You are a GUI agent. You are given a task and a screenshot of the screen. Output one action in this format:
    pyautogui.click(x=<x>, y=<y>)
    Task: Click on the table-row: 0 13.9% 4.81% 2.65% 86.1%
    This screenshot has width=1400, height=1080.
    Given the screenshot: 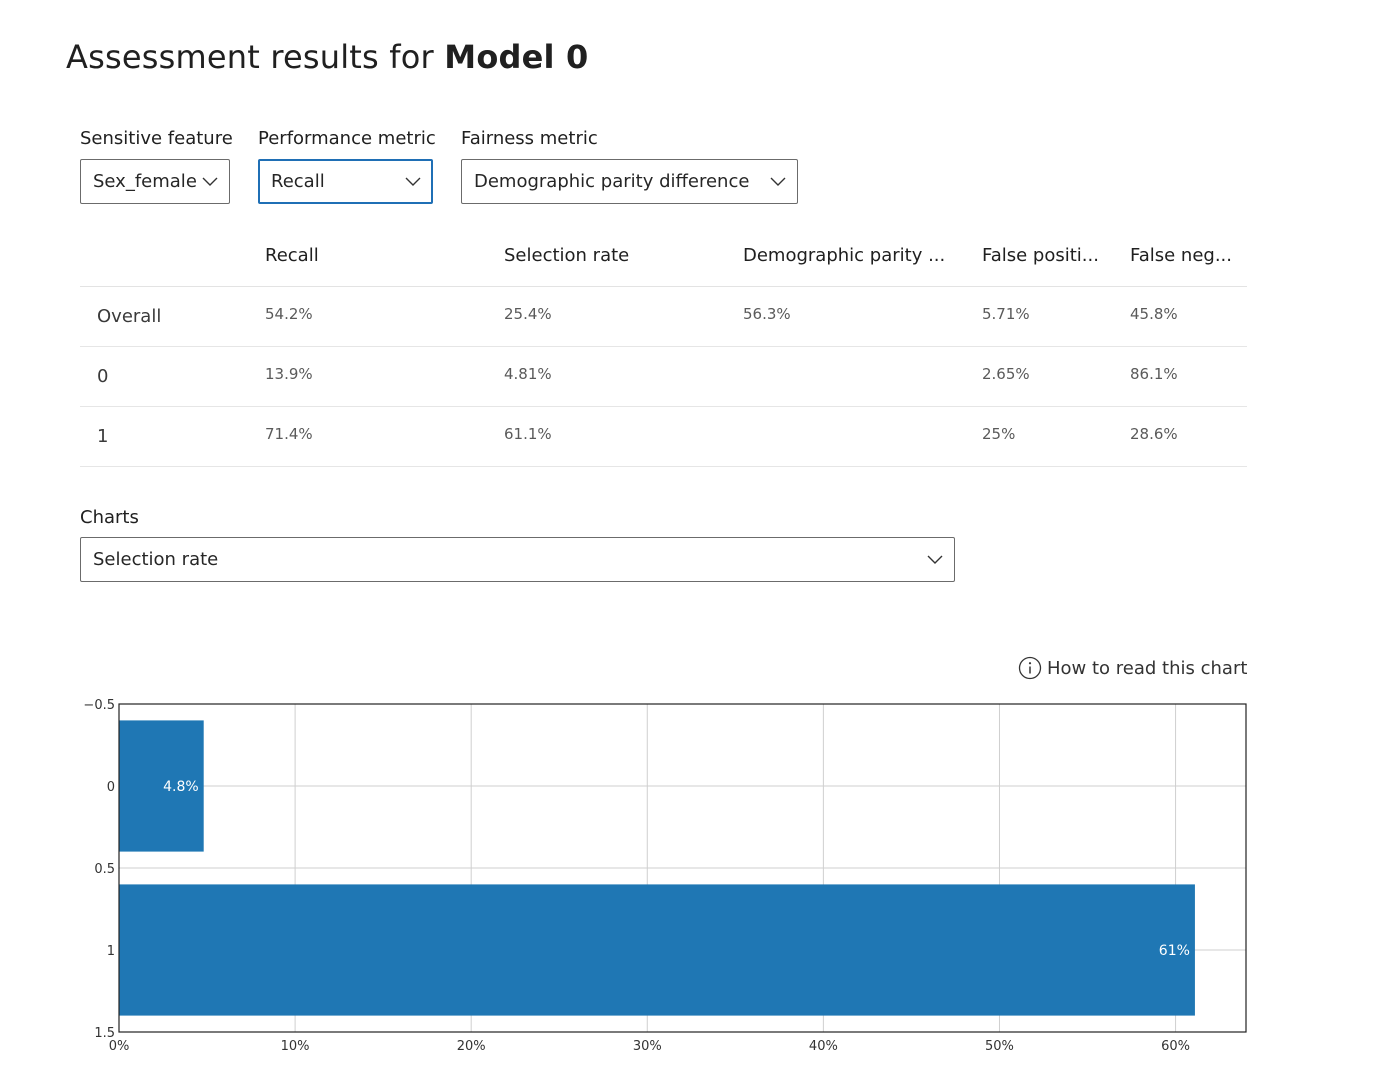 What is the action you would take?
    pyautogui.click(x=663, y=377)
    